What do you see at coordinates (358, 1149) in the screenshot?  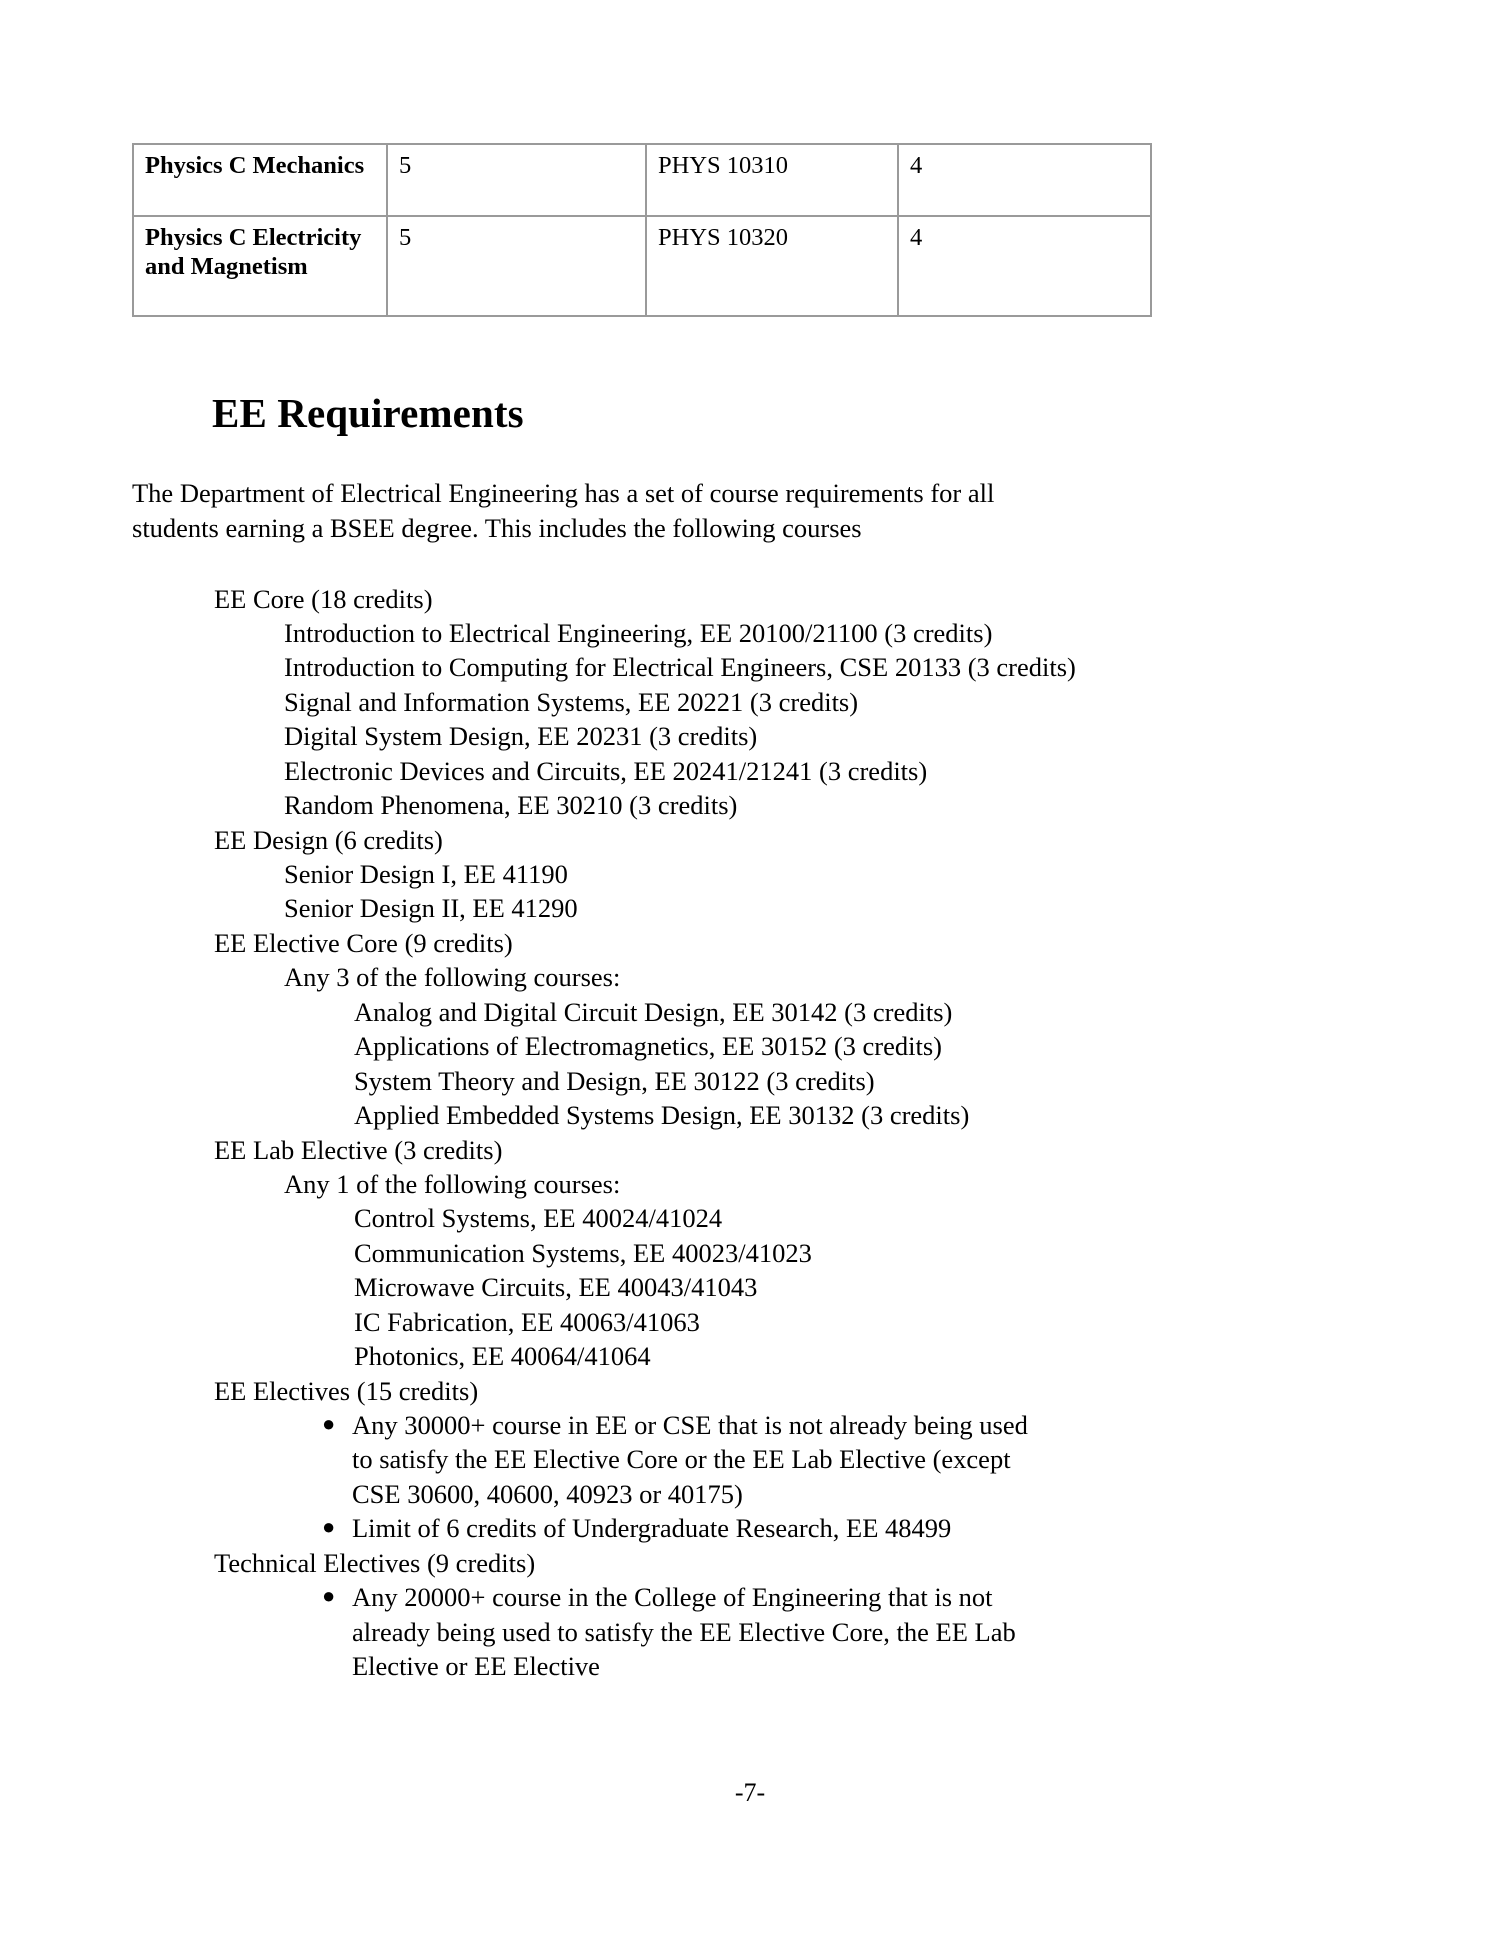 I see `group-title-ee-lab-elective: EE Lab Elective (3 credits)` at bounding box center [358, 1149].